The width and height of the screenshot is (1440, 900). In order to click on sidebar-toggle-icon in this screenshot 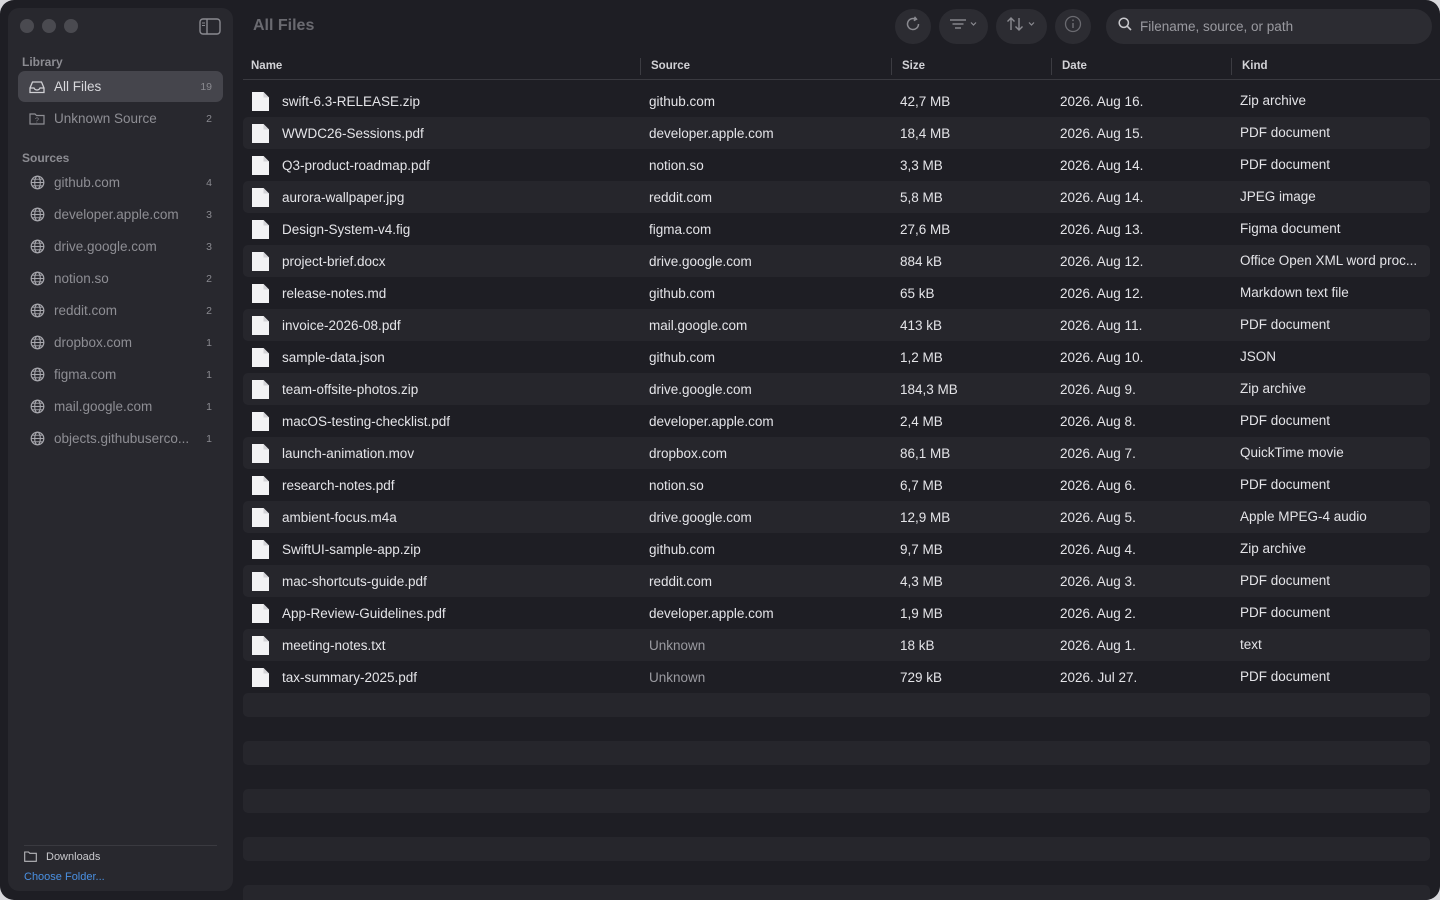, I will do `click(210, 26)`.